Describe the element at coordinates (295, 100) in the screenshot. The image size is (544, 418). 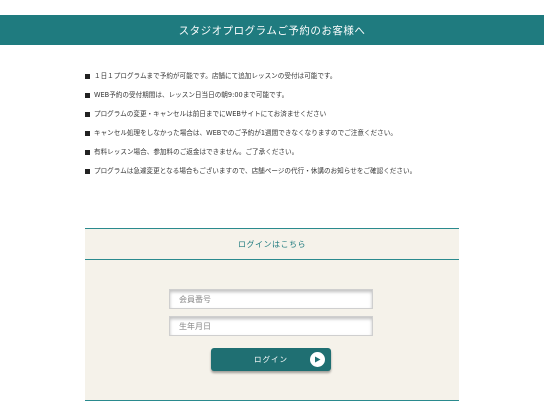
I see `notice-item: WEB予約の受付期間は、レッスン日当日の朝9:00まで可能です。` at that location.